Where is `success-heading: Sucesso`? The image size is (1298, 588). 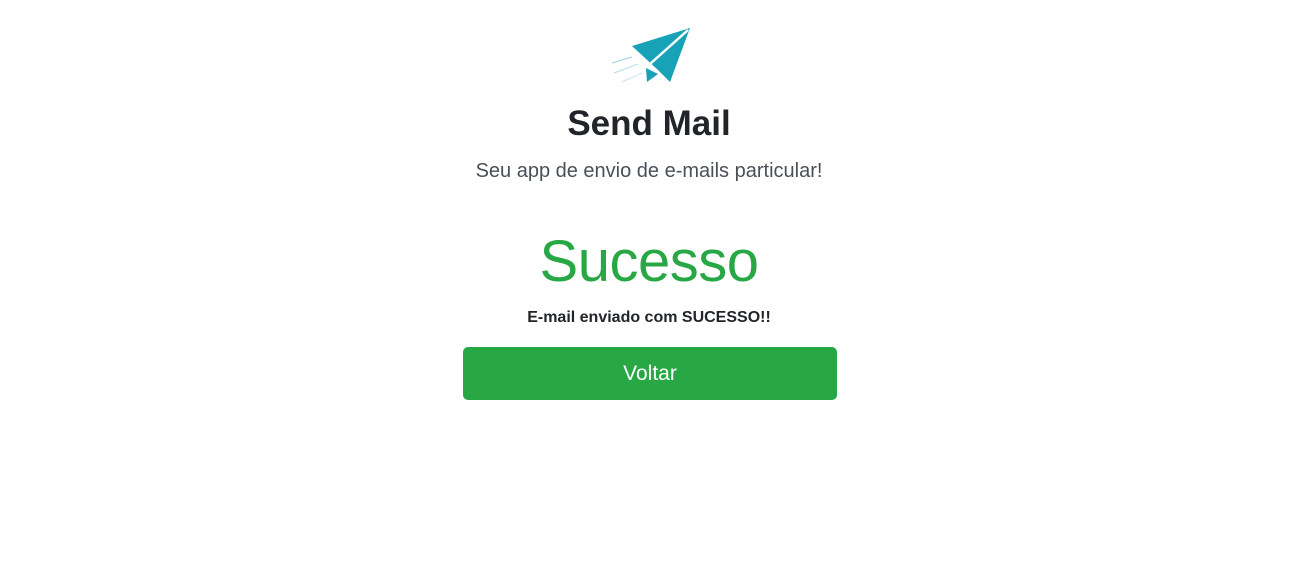
success-heading: Sucesso is located at coordinates (649, 261).